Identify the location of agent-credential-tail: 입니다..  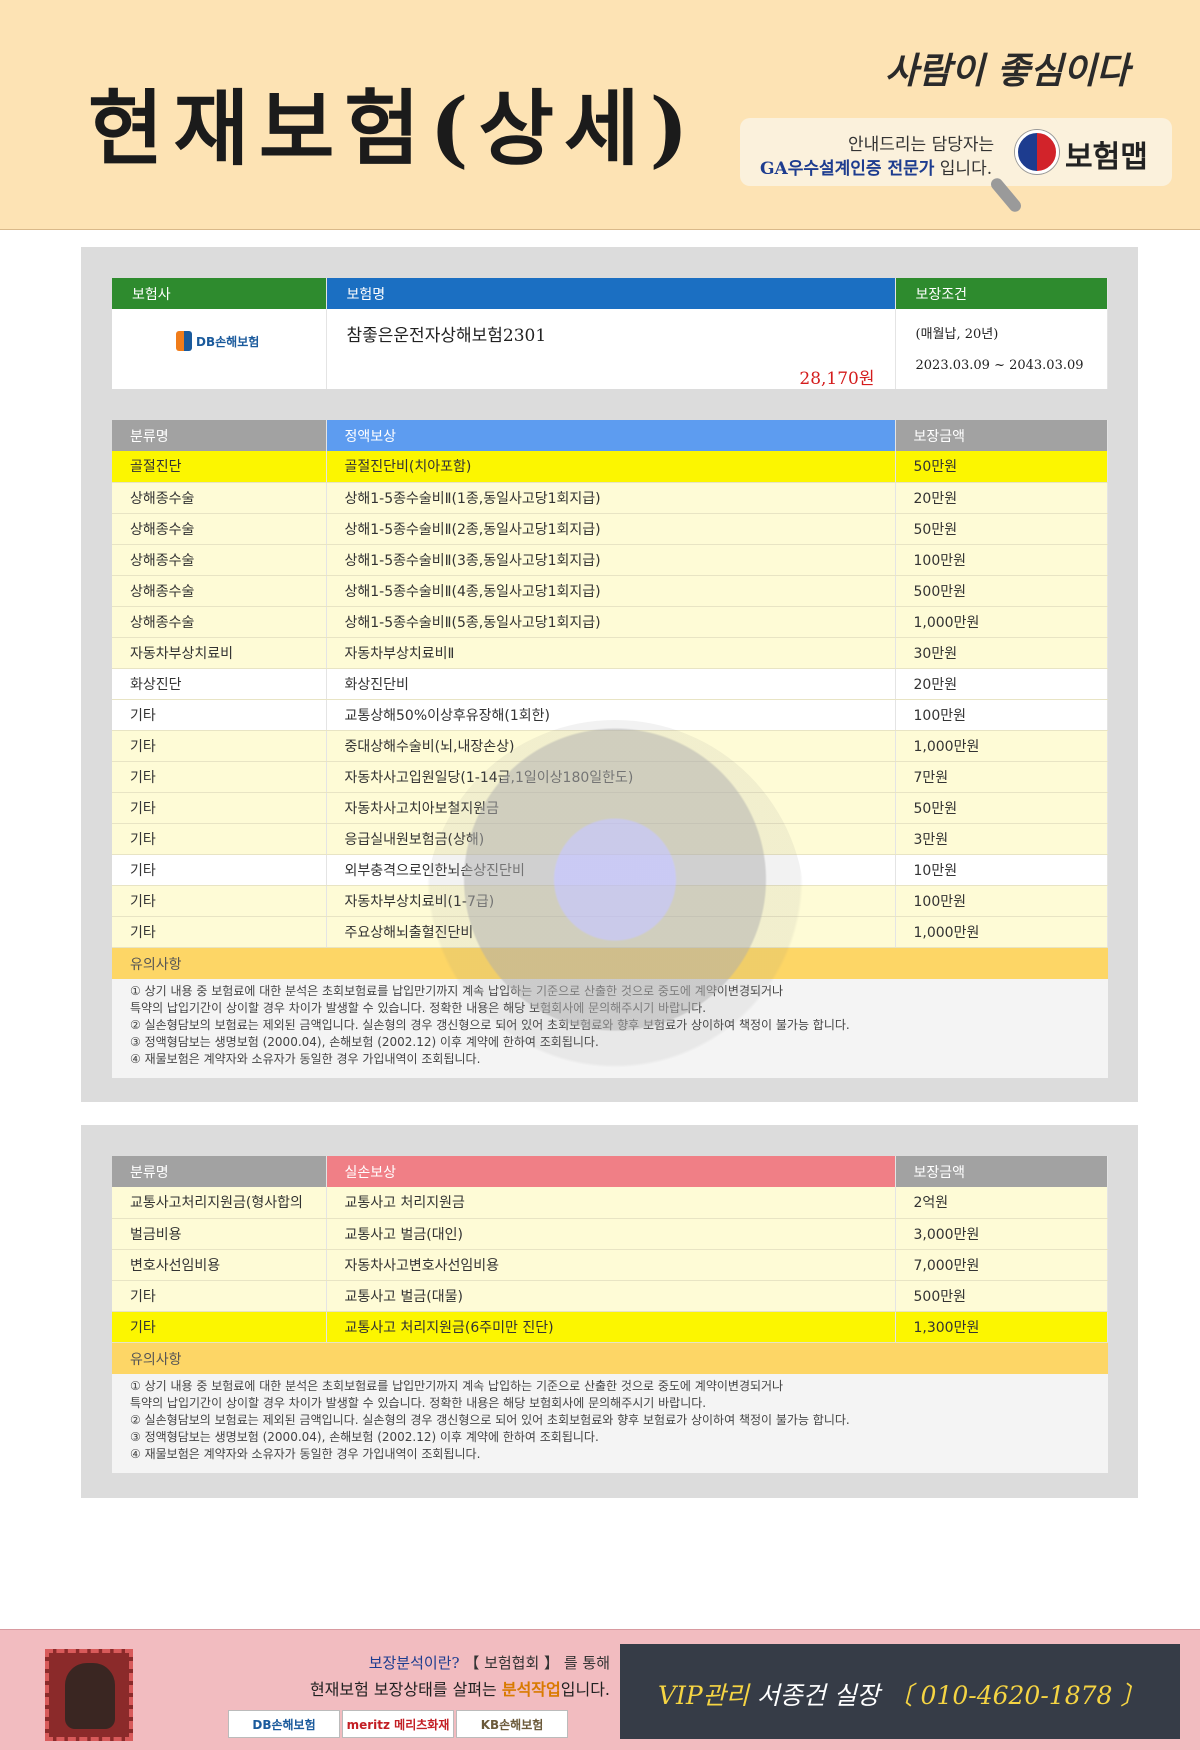
(963, 169).